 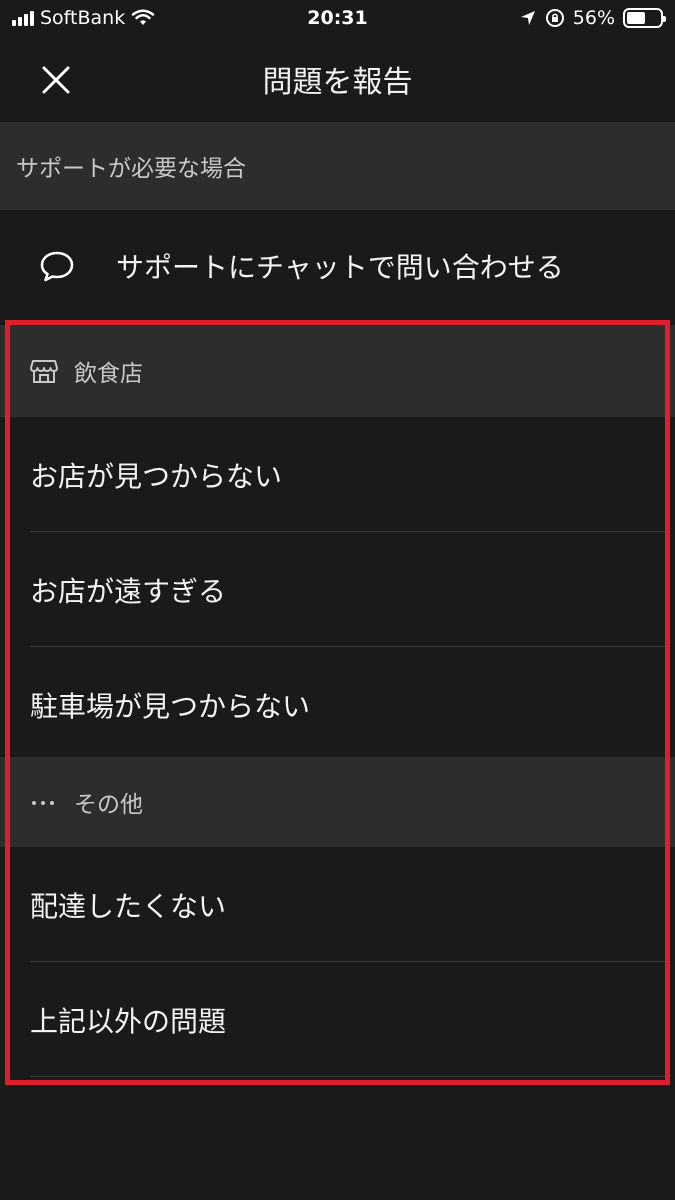 What do you see at coordinates (170, 706) in the screenshot?
I see `option-label: 駐車場が見つからない` at bounding box center [170, 706].